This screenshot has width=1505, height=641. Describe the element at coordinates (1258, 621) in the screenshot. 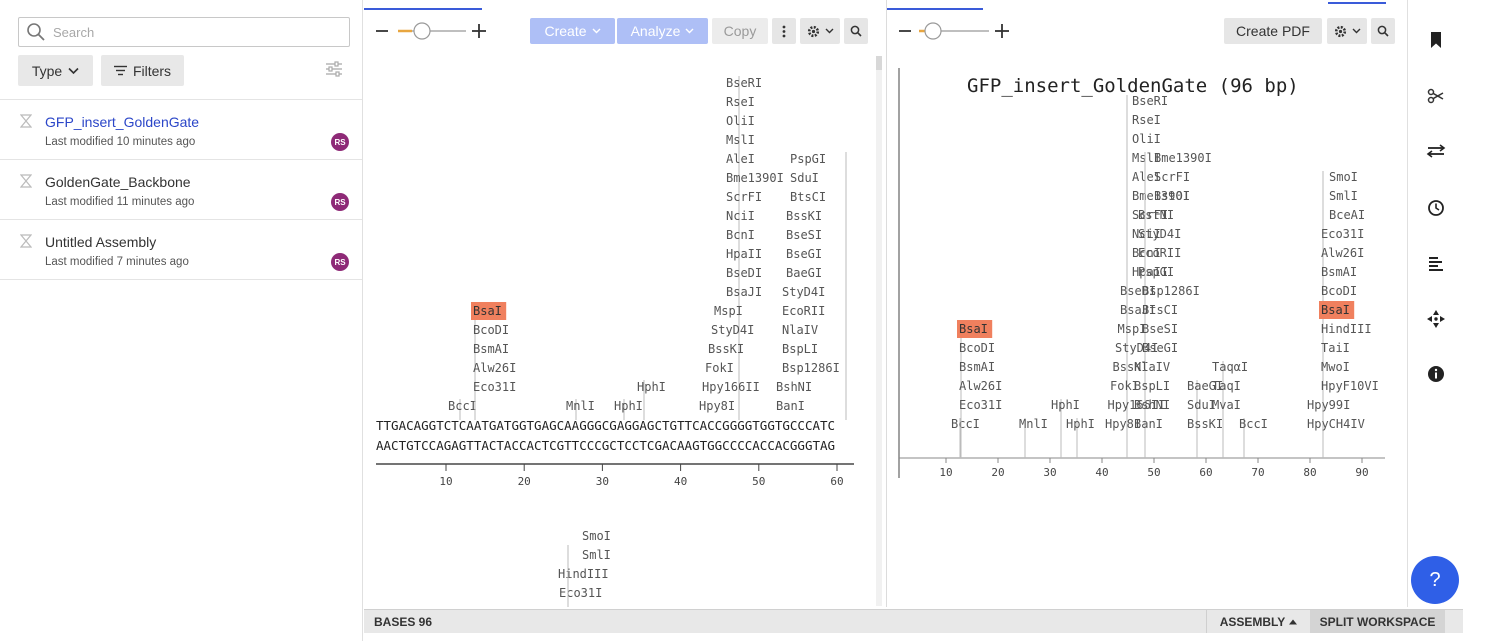

I see `assembly-toggle: ASSEMBLY` at that location.